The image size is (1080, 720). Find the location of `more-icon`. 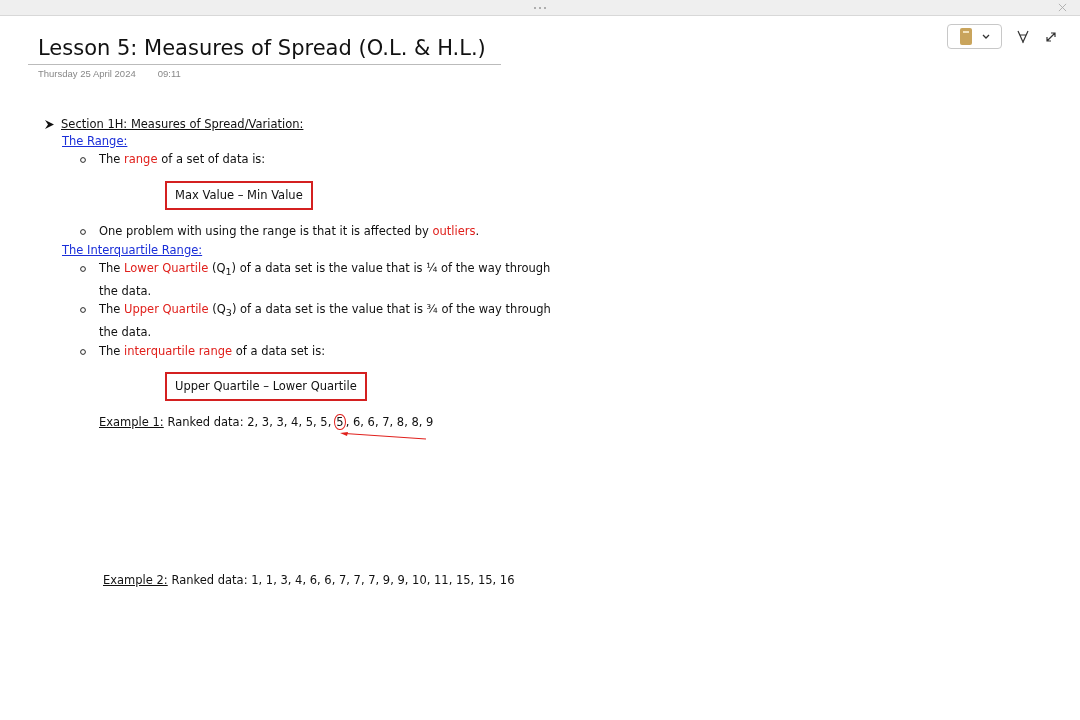

more-icon is located at coordinates (540, 7).